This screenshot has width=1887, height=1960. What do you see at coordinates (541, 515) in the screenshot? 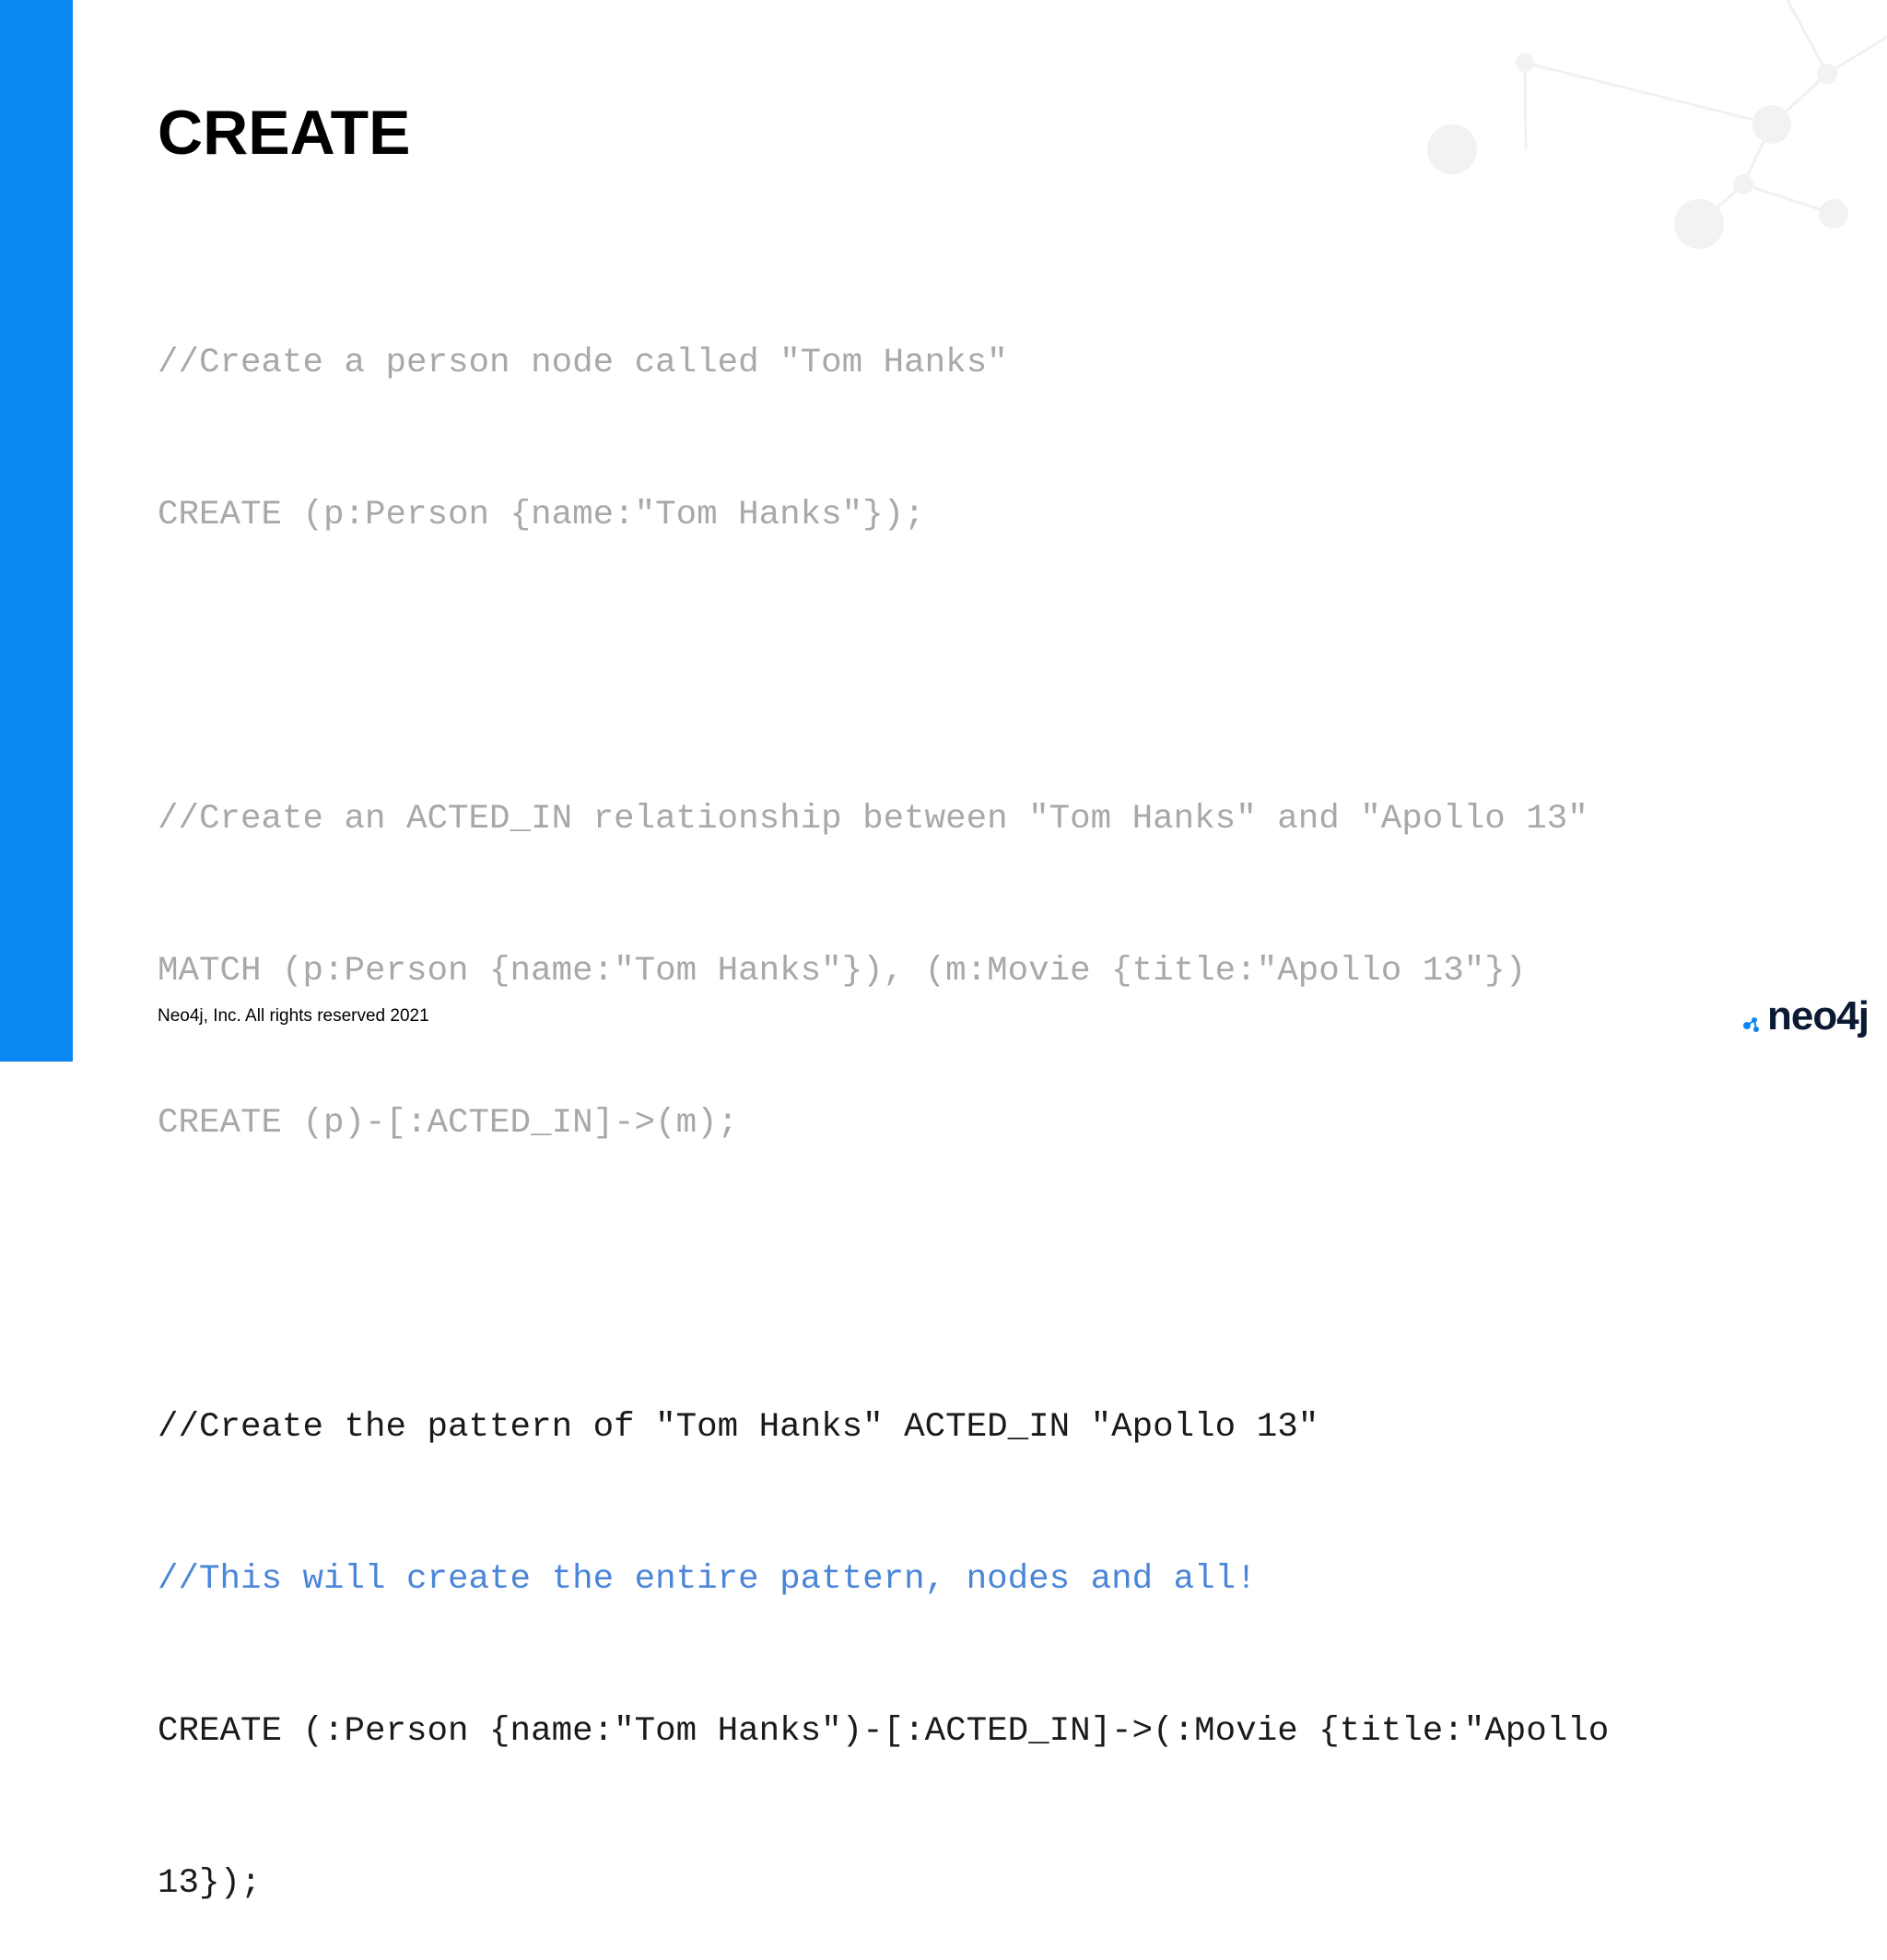
I see `code-create-person-statement: CREATE (p:Person {name:"Tom Hanks"});` at bounding box center [541, 515].